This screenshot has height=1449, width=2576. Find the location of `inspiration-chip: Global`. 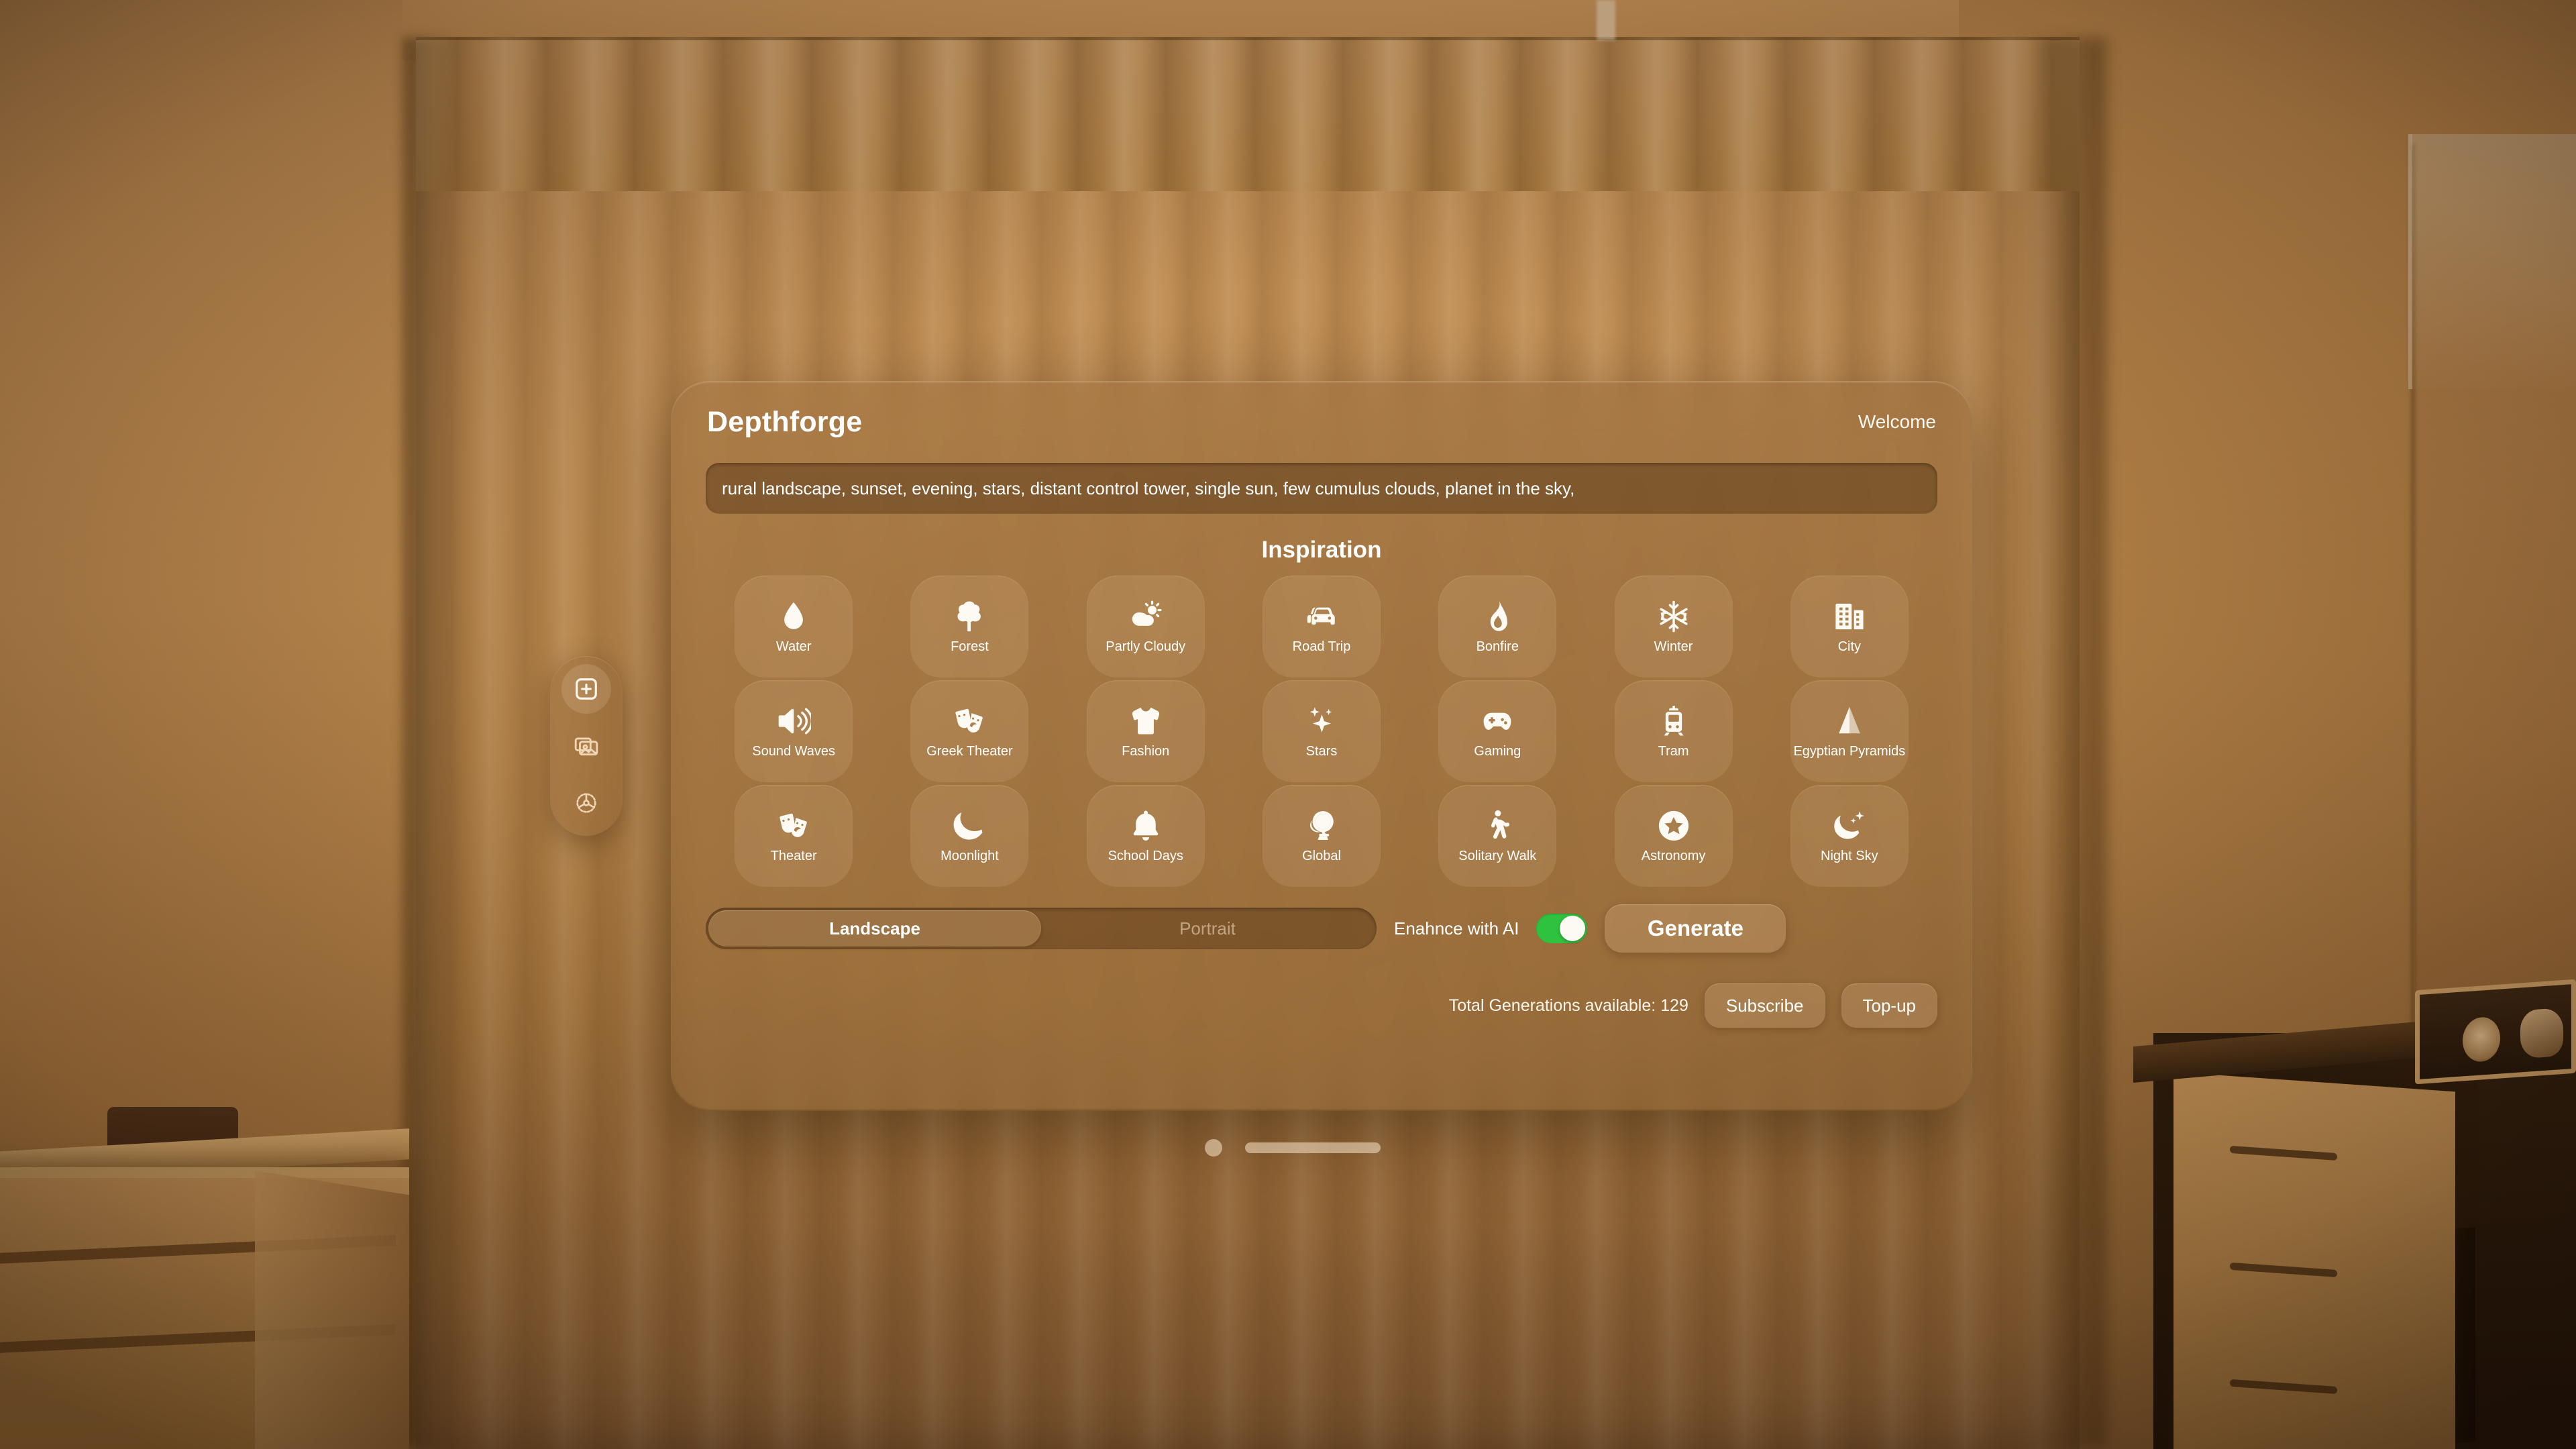

inspiration-chip: Global is located at coordinates (1321, 836).